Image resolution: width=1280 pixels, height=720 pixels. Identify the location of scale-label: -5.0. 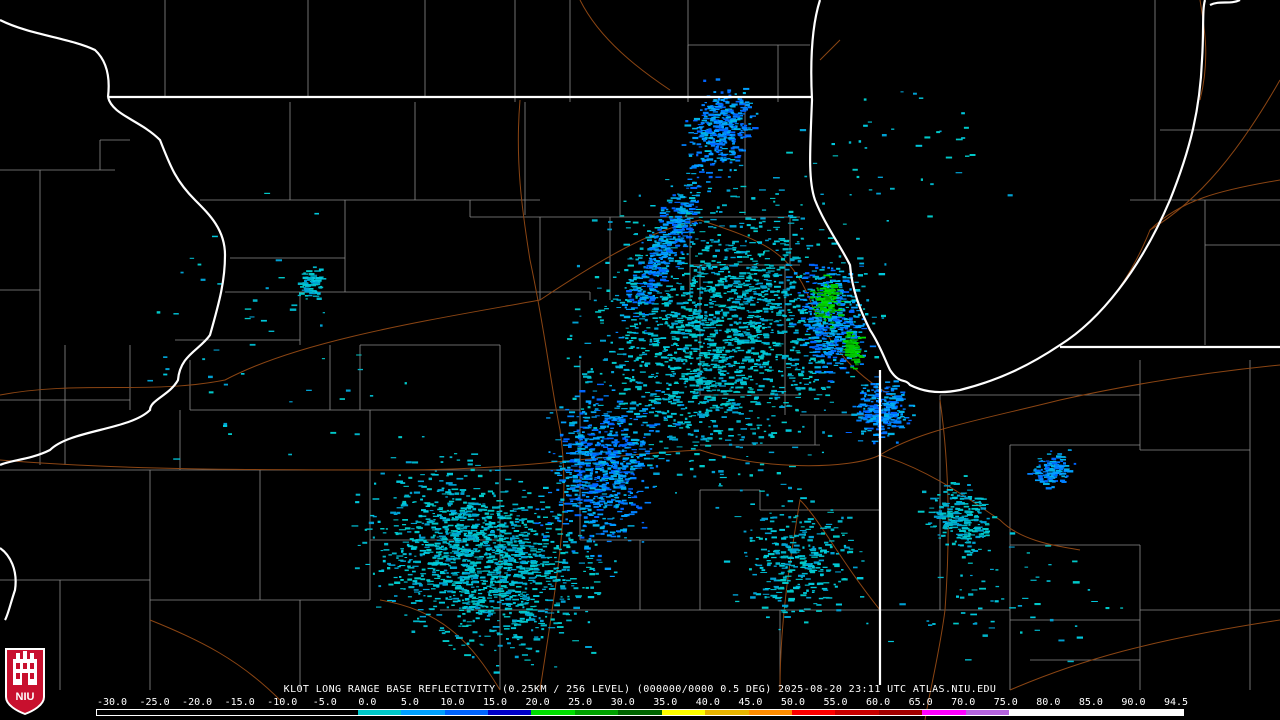
(324, 702).